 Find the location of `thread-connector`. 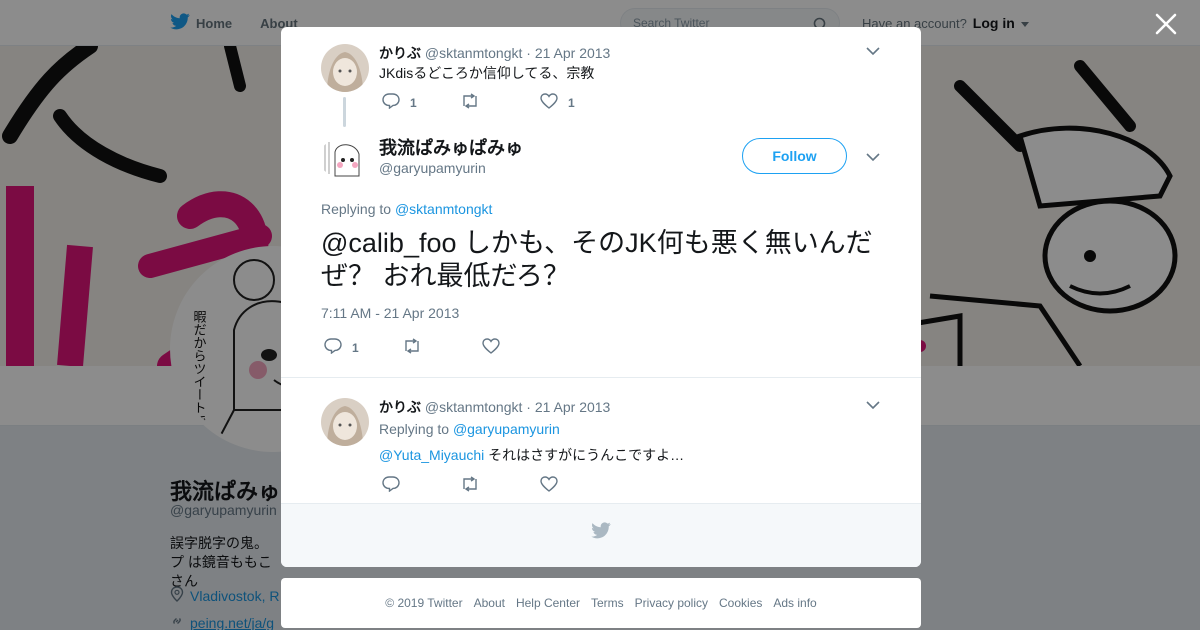

thread-connector is located at coordinates (344, 112).